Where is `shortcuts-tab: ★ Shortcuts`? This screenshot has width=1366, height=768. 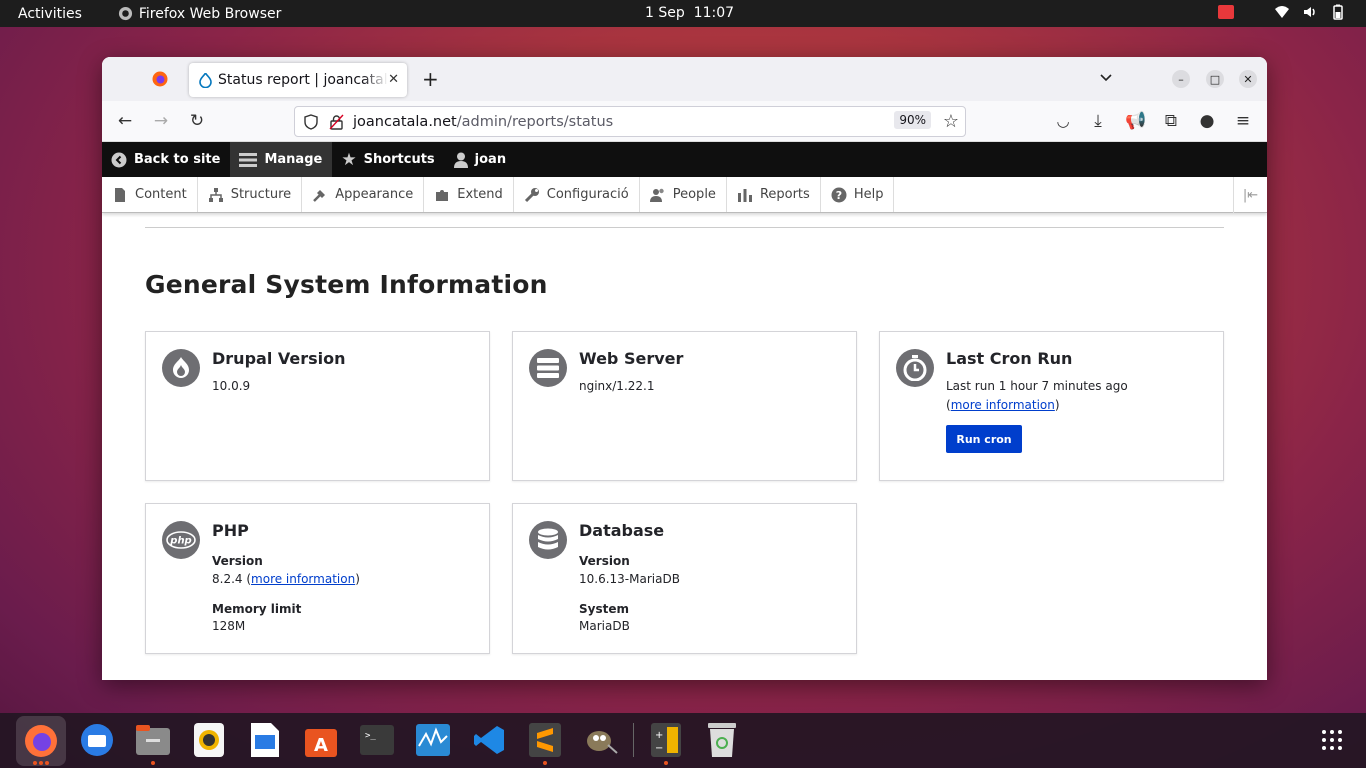
shortcuts-tab: ★ Shortcuts is located at coordinates (388, 159).